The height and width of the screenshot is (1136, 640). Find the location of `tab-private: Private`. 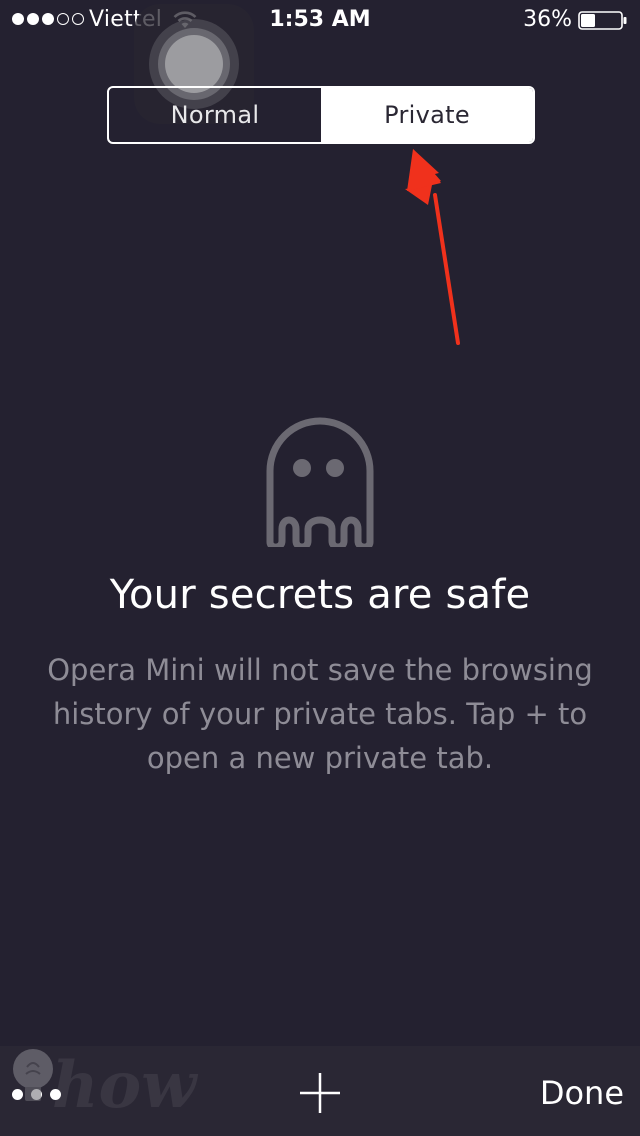

tab-private: Private is located at coordinates (427, 115).